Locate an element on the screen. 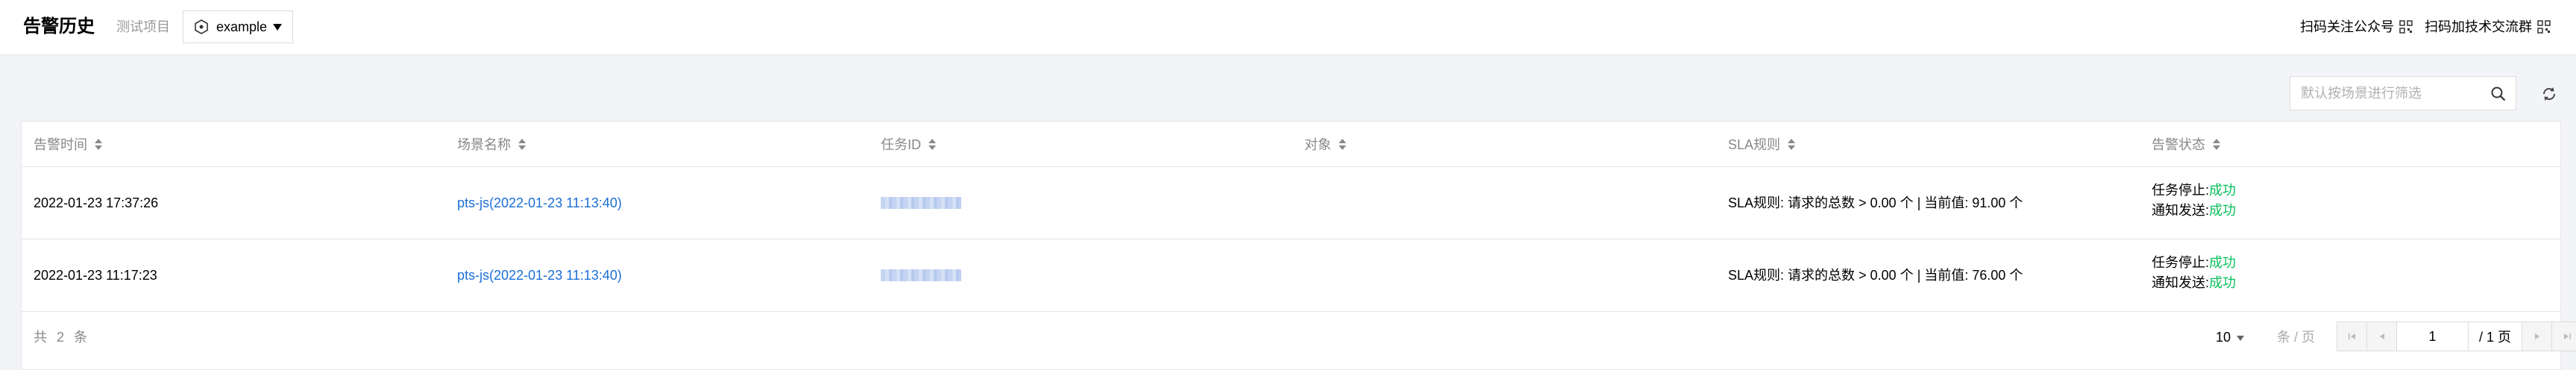  scenario-filter-input is located at coordinates (2391, 93).